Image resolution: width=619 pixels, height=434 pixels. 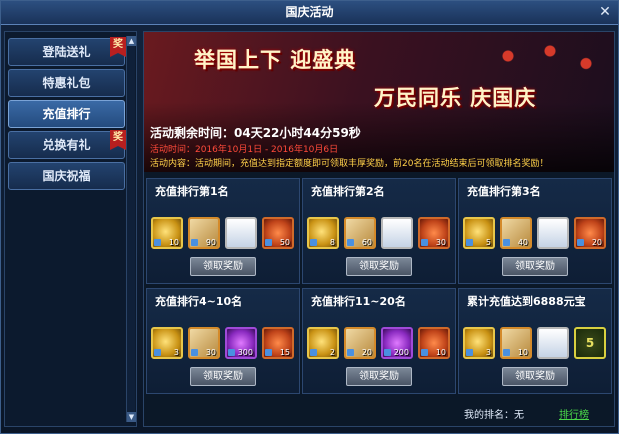 I want to click on gold-ingot-icon: 8, so click(x=323, y=233).